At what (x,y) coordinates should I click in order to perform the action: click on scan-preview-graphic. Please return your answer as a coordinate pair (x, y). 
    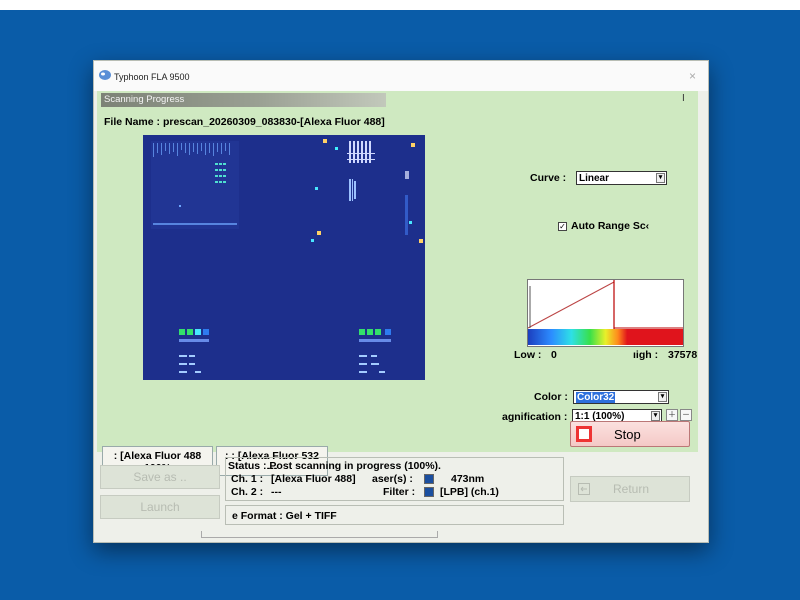
    Looking at the image, I should click on (284, 257).